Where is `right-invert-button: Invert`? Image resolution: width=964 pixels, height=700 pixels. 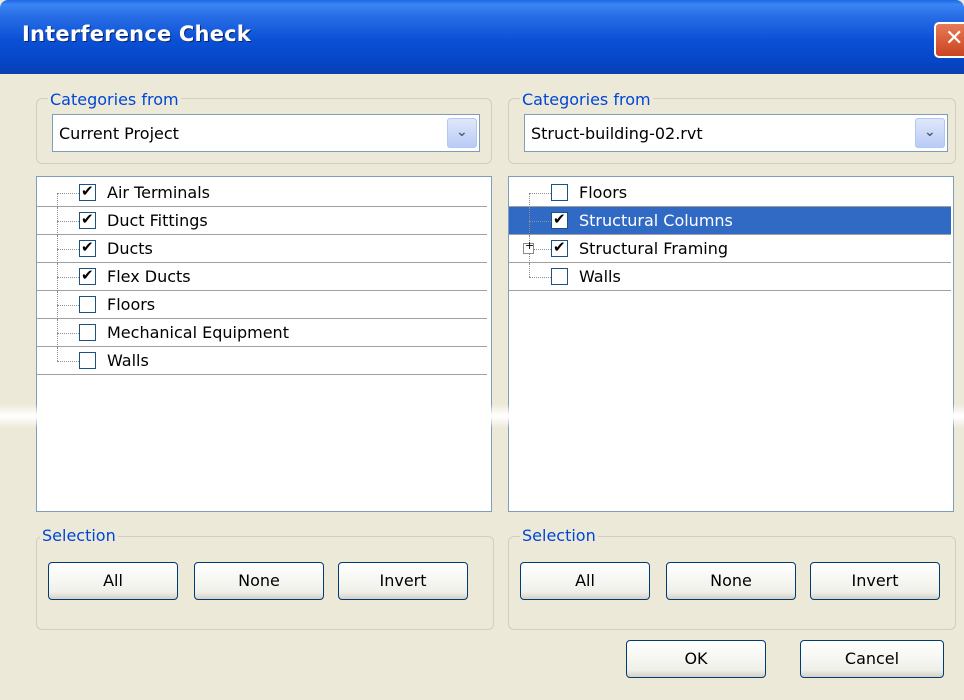
right-invert-button: Invert is located at coordinates (875, 581).